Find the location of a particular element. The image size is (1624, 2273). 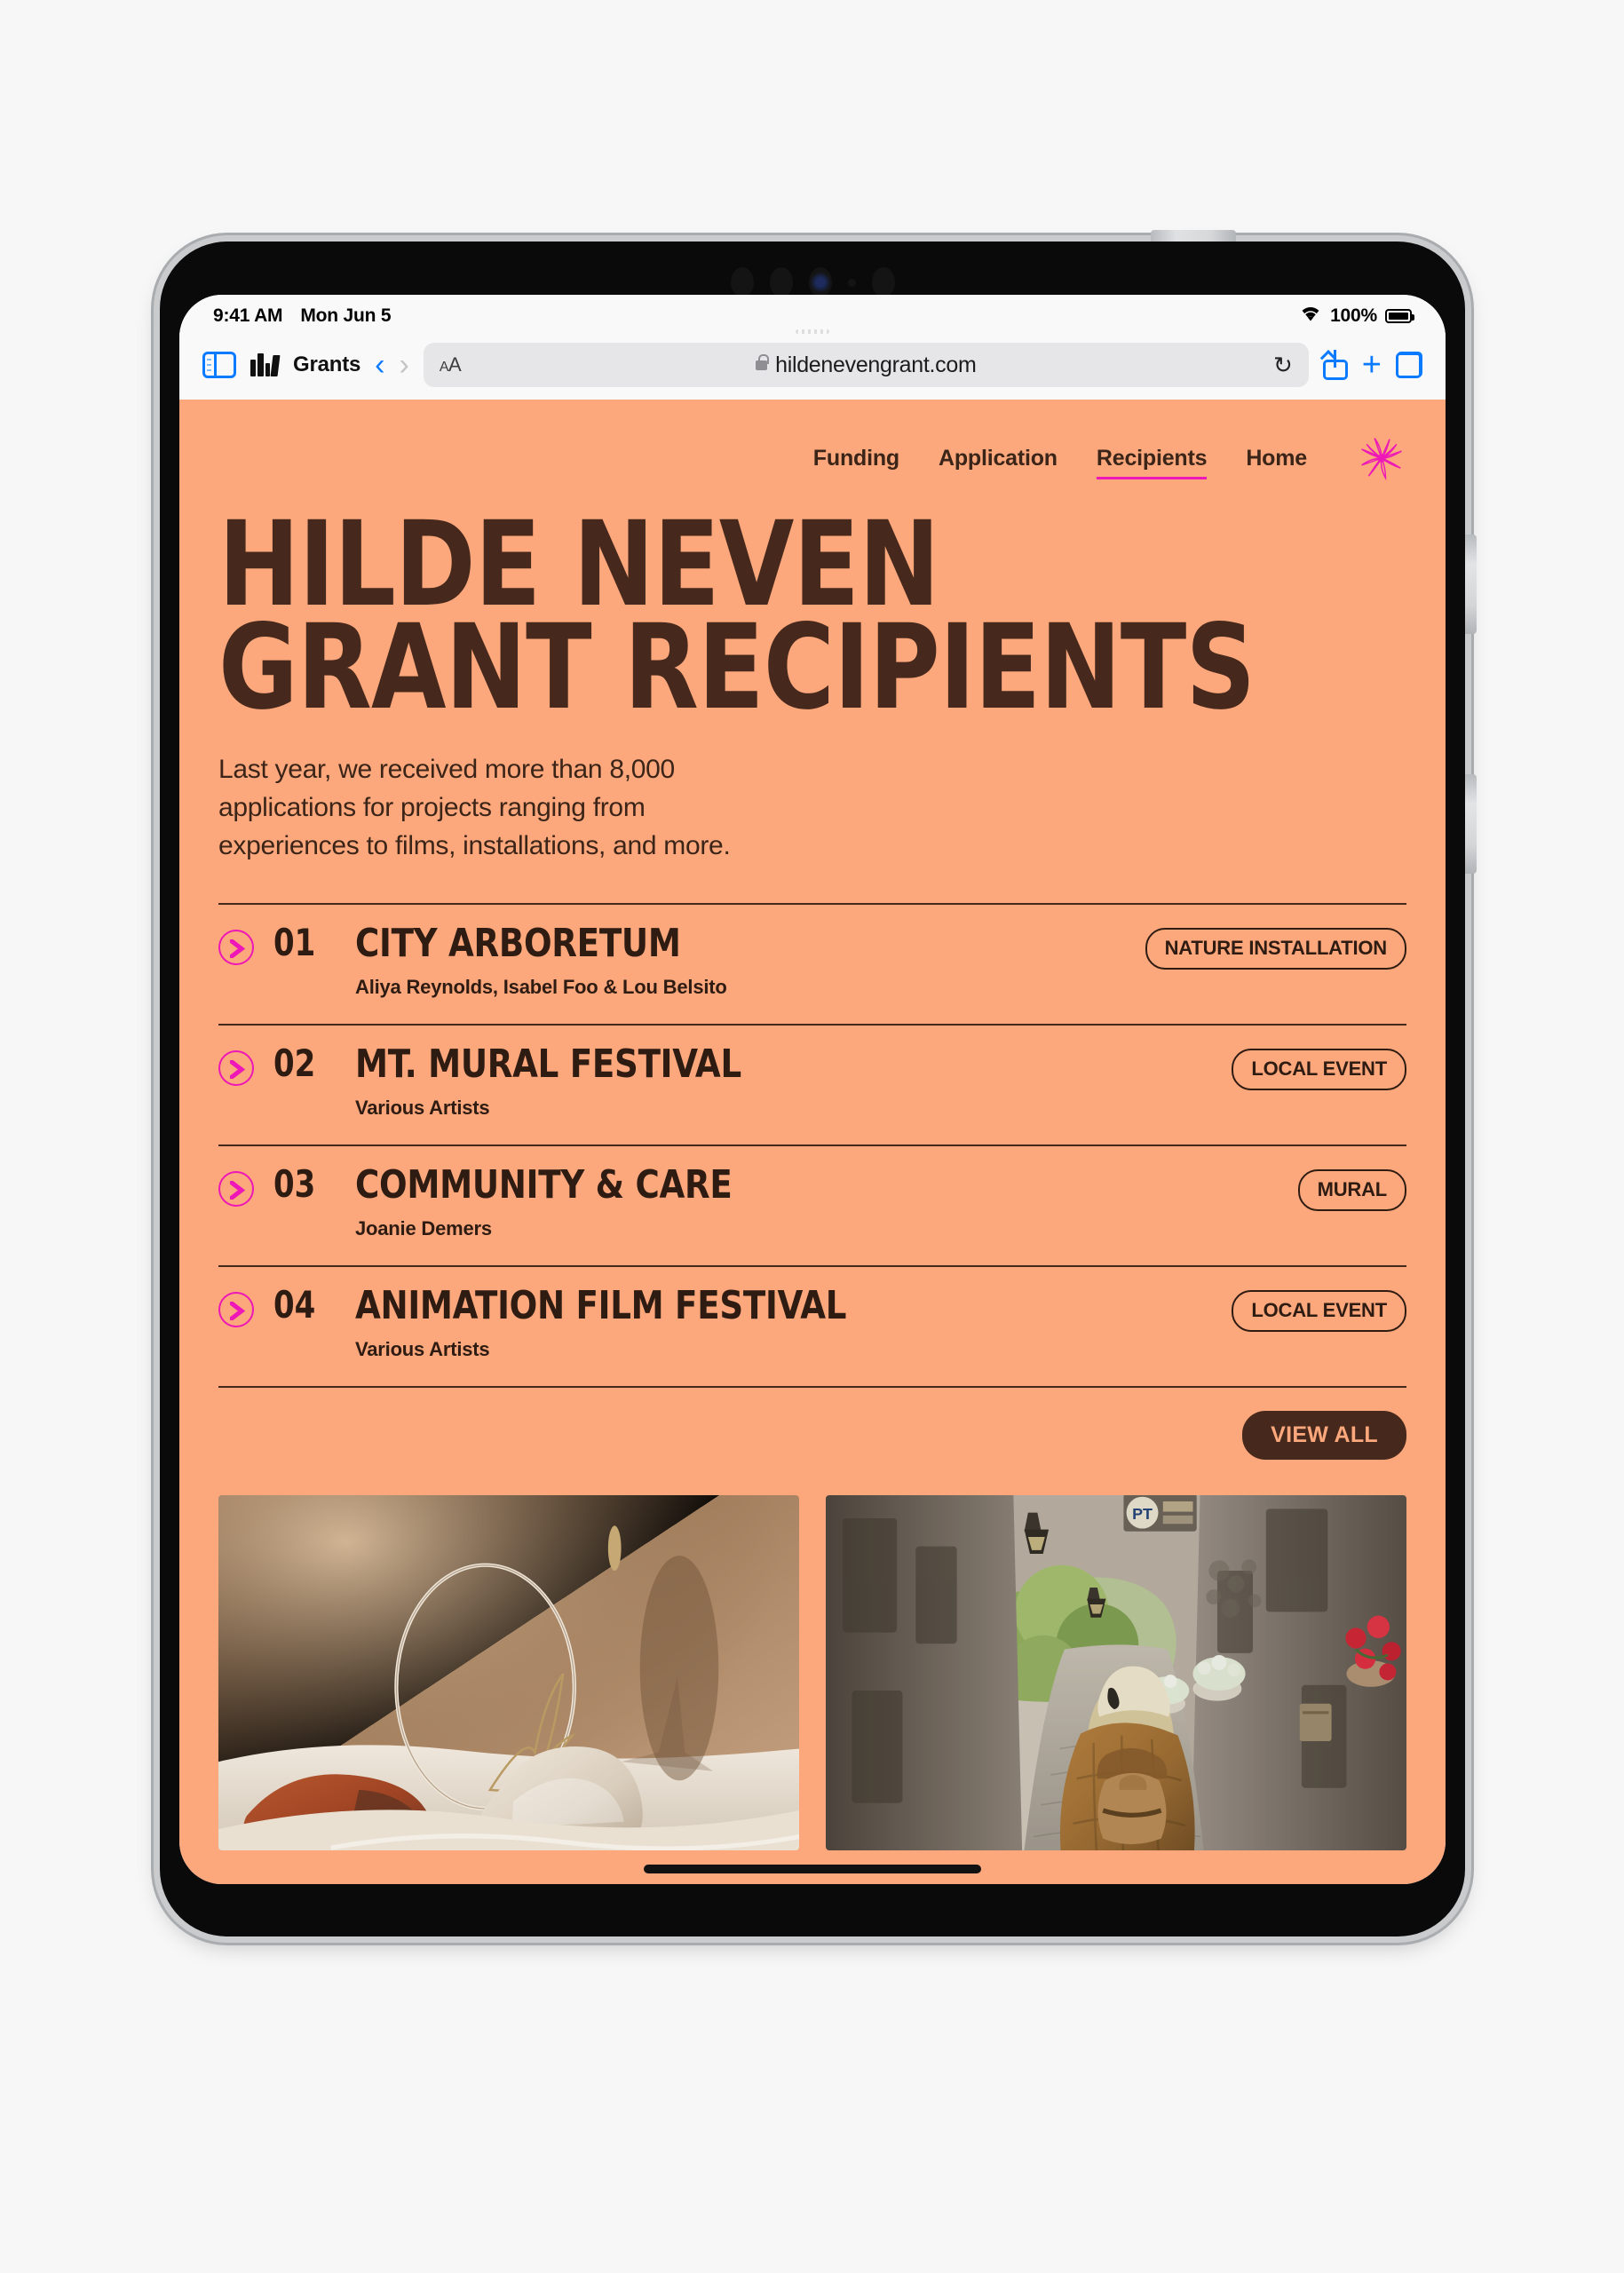

home-indicator is located at coordinates (812, 1869).